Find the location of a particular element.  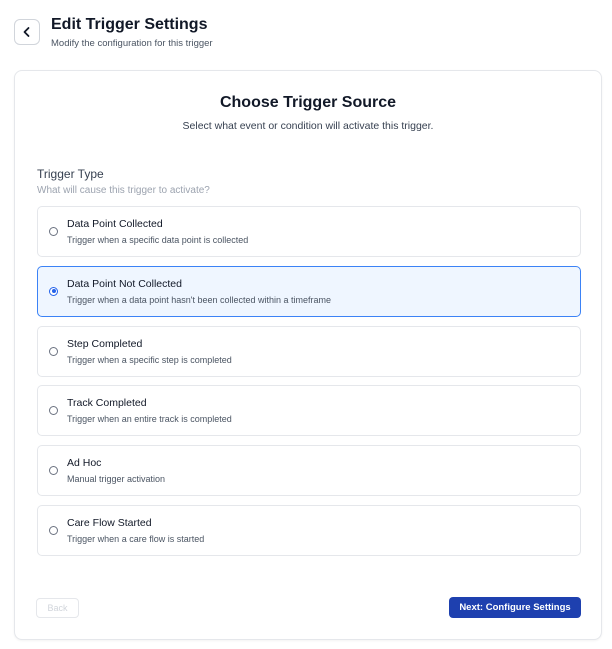

chevron-left-icon is located at coordinates (26, 32).